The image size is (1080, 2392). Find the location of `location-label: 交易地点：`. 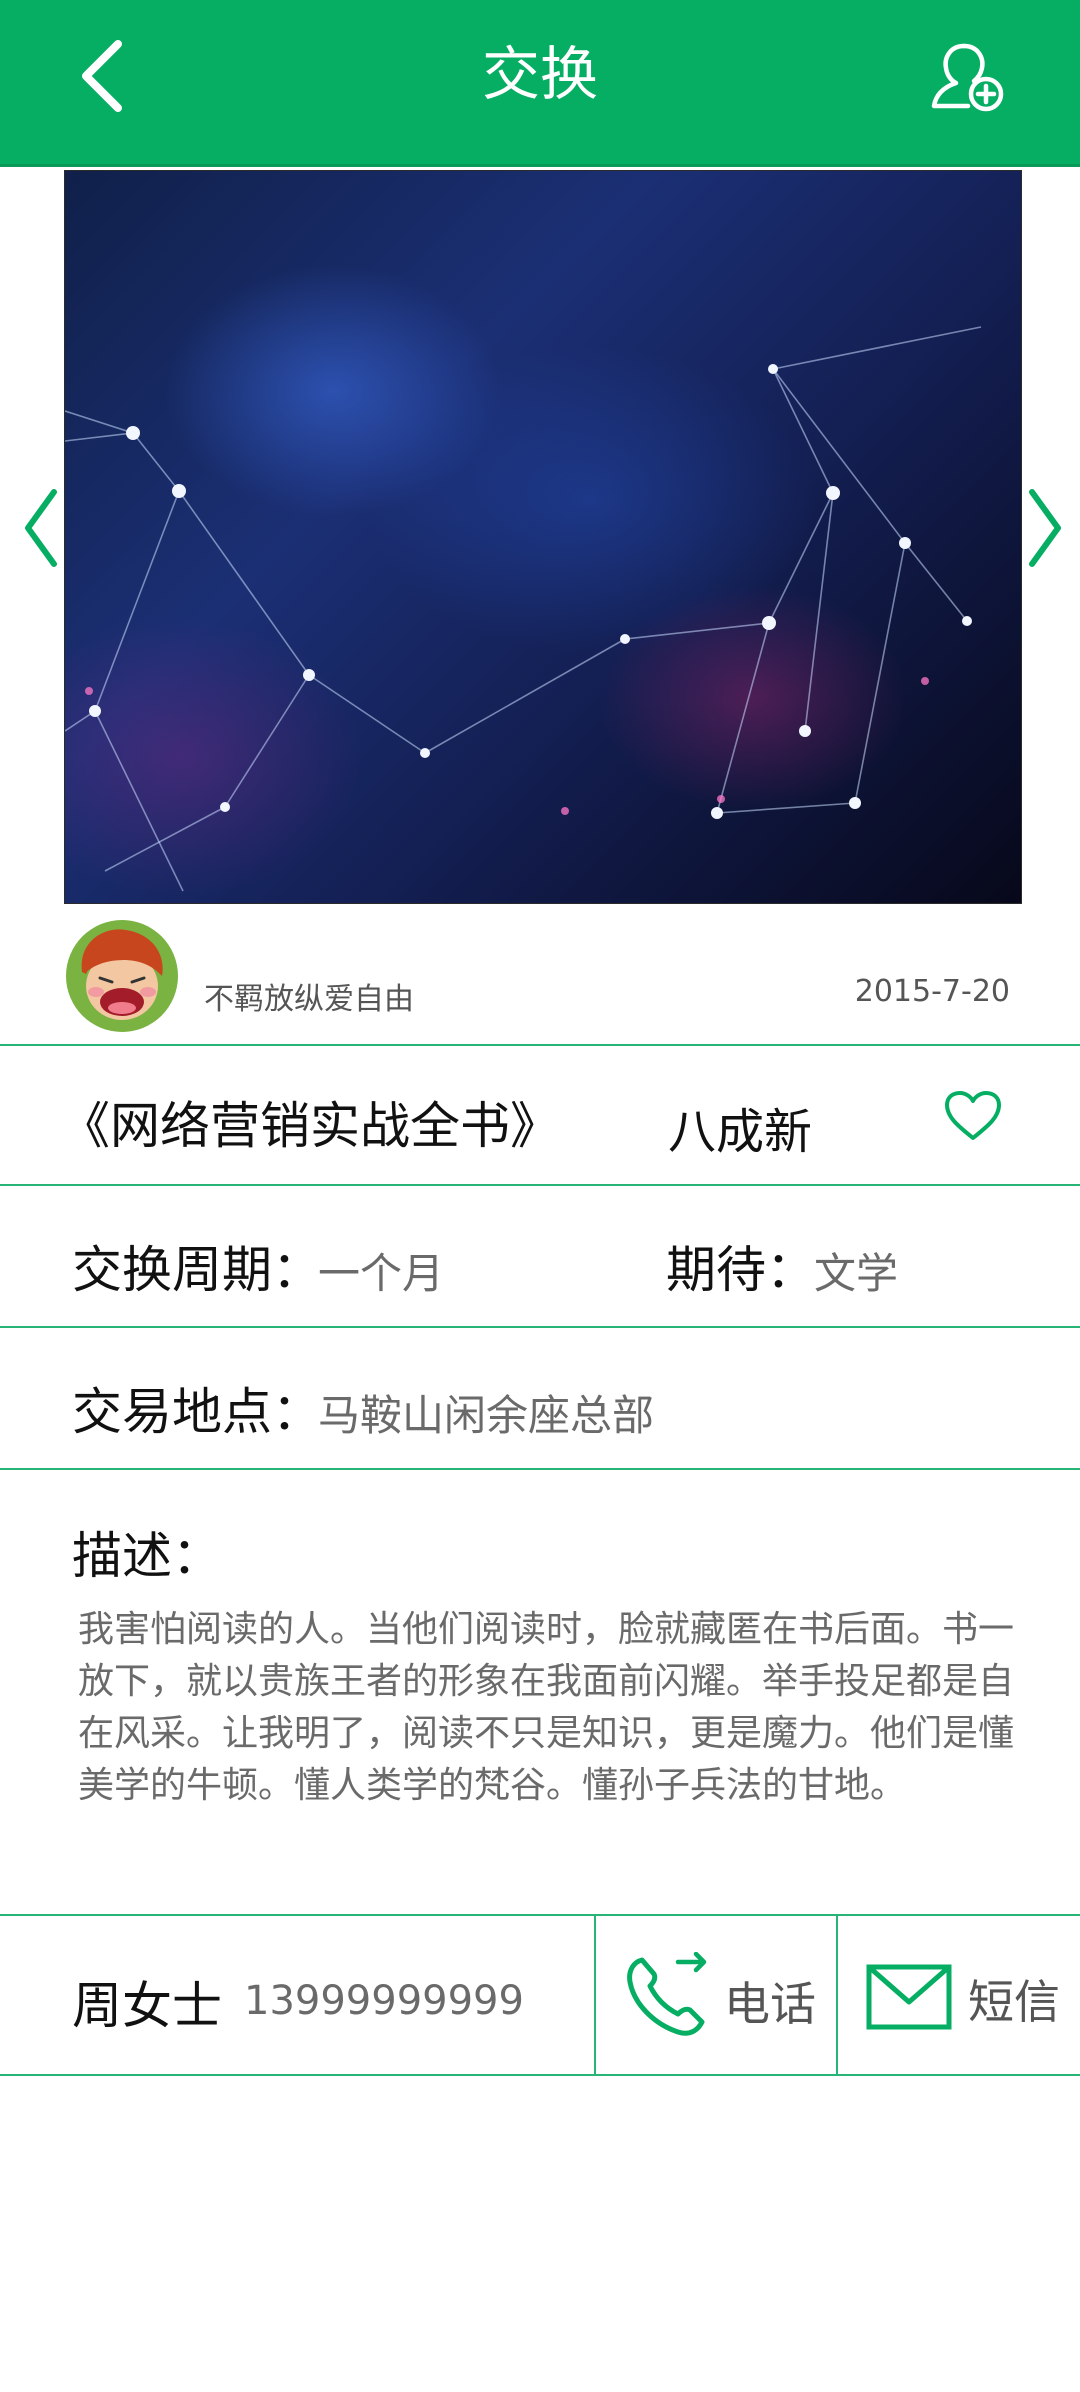

location-label: 交易地点： is located at coordinates (197, 1412).